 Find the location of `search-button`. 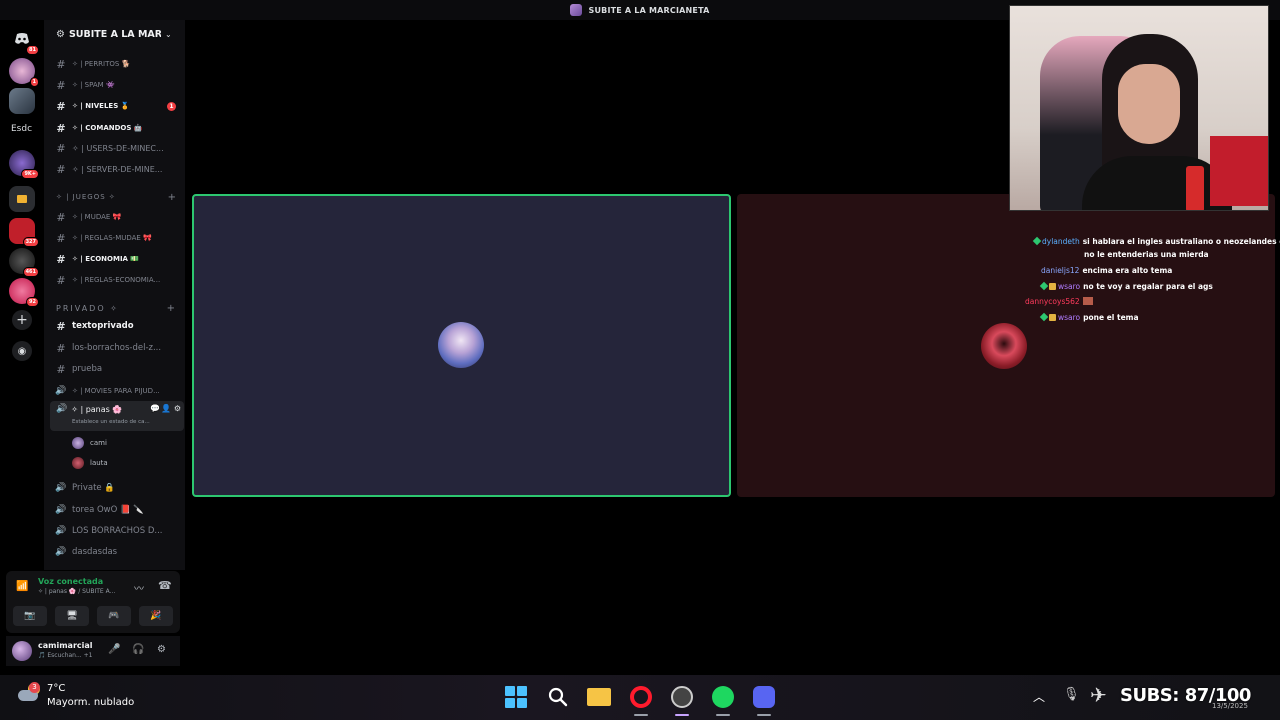

search-button is located at coordinates (558, 697).